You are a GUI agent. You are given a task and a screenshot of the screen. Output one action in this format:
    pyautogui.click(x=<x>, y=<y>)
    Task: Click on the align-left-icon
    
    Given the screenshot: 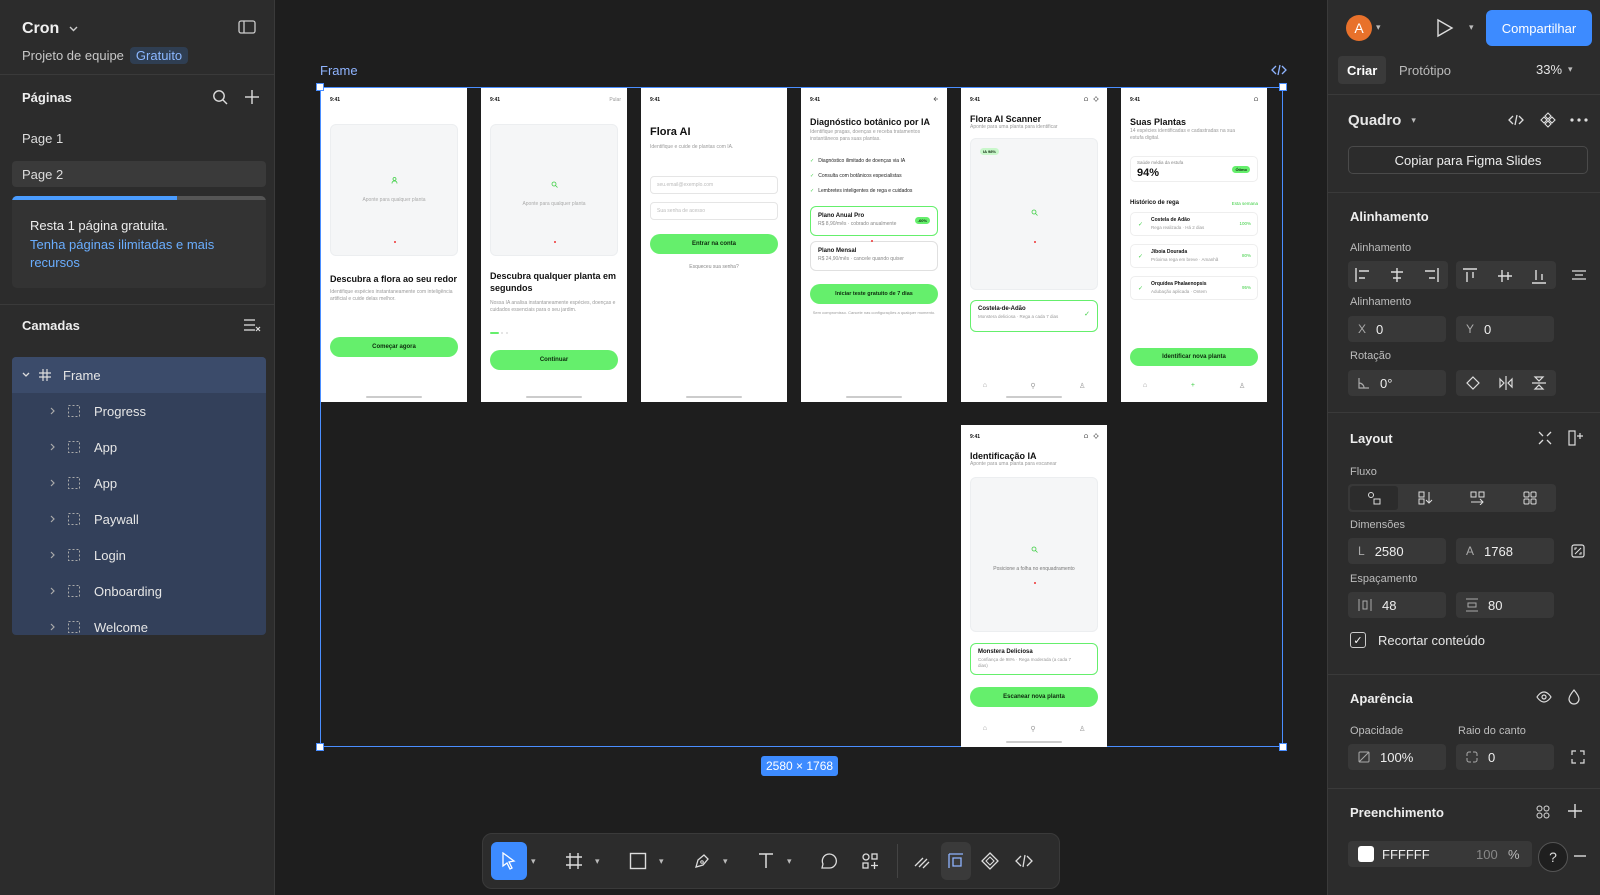 What is the action you would take?
    pyautogui.click(x=1363, y=275)
    